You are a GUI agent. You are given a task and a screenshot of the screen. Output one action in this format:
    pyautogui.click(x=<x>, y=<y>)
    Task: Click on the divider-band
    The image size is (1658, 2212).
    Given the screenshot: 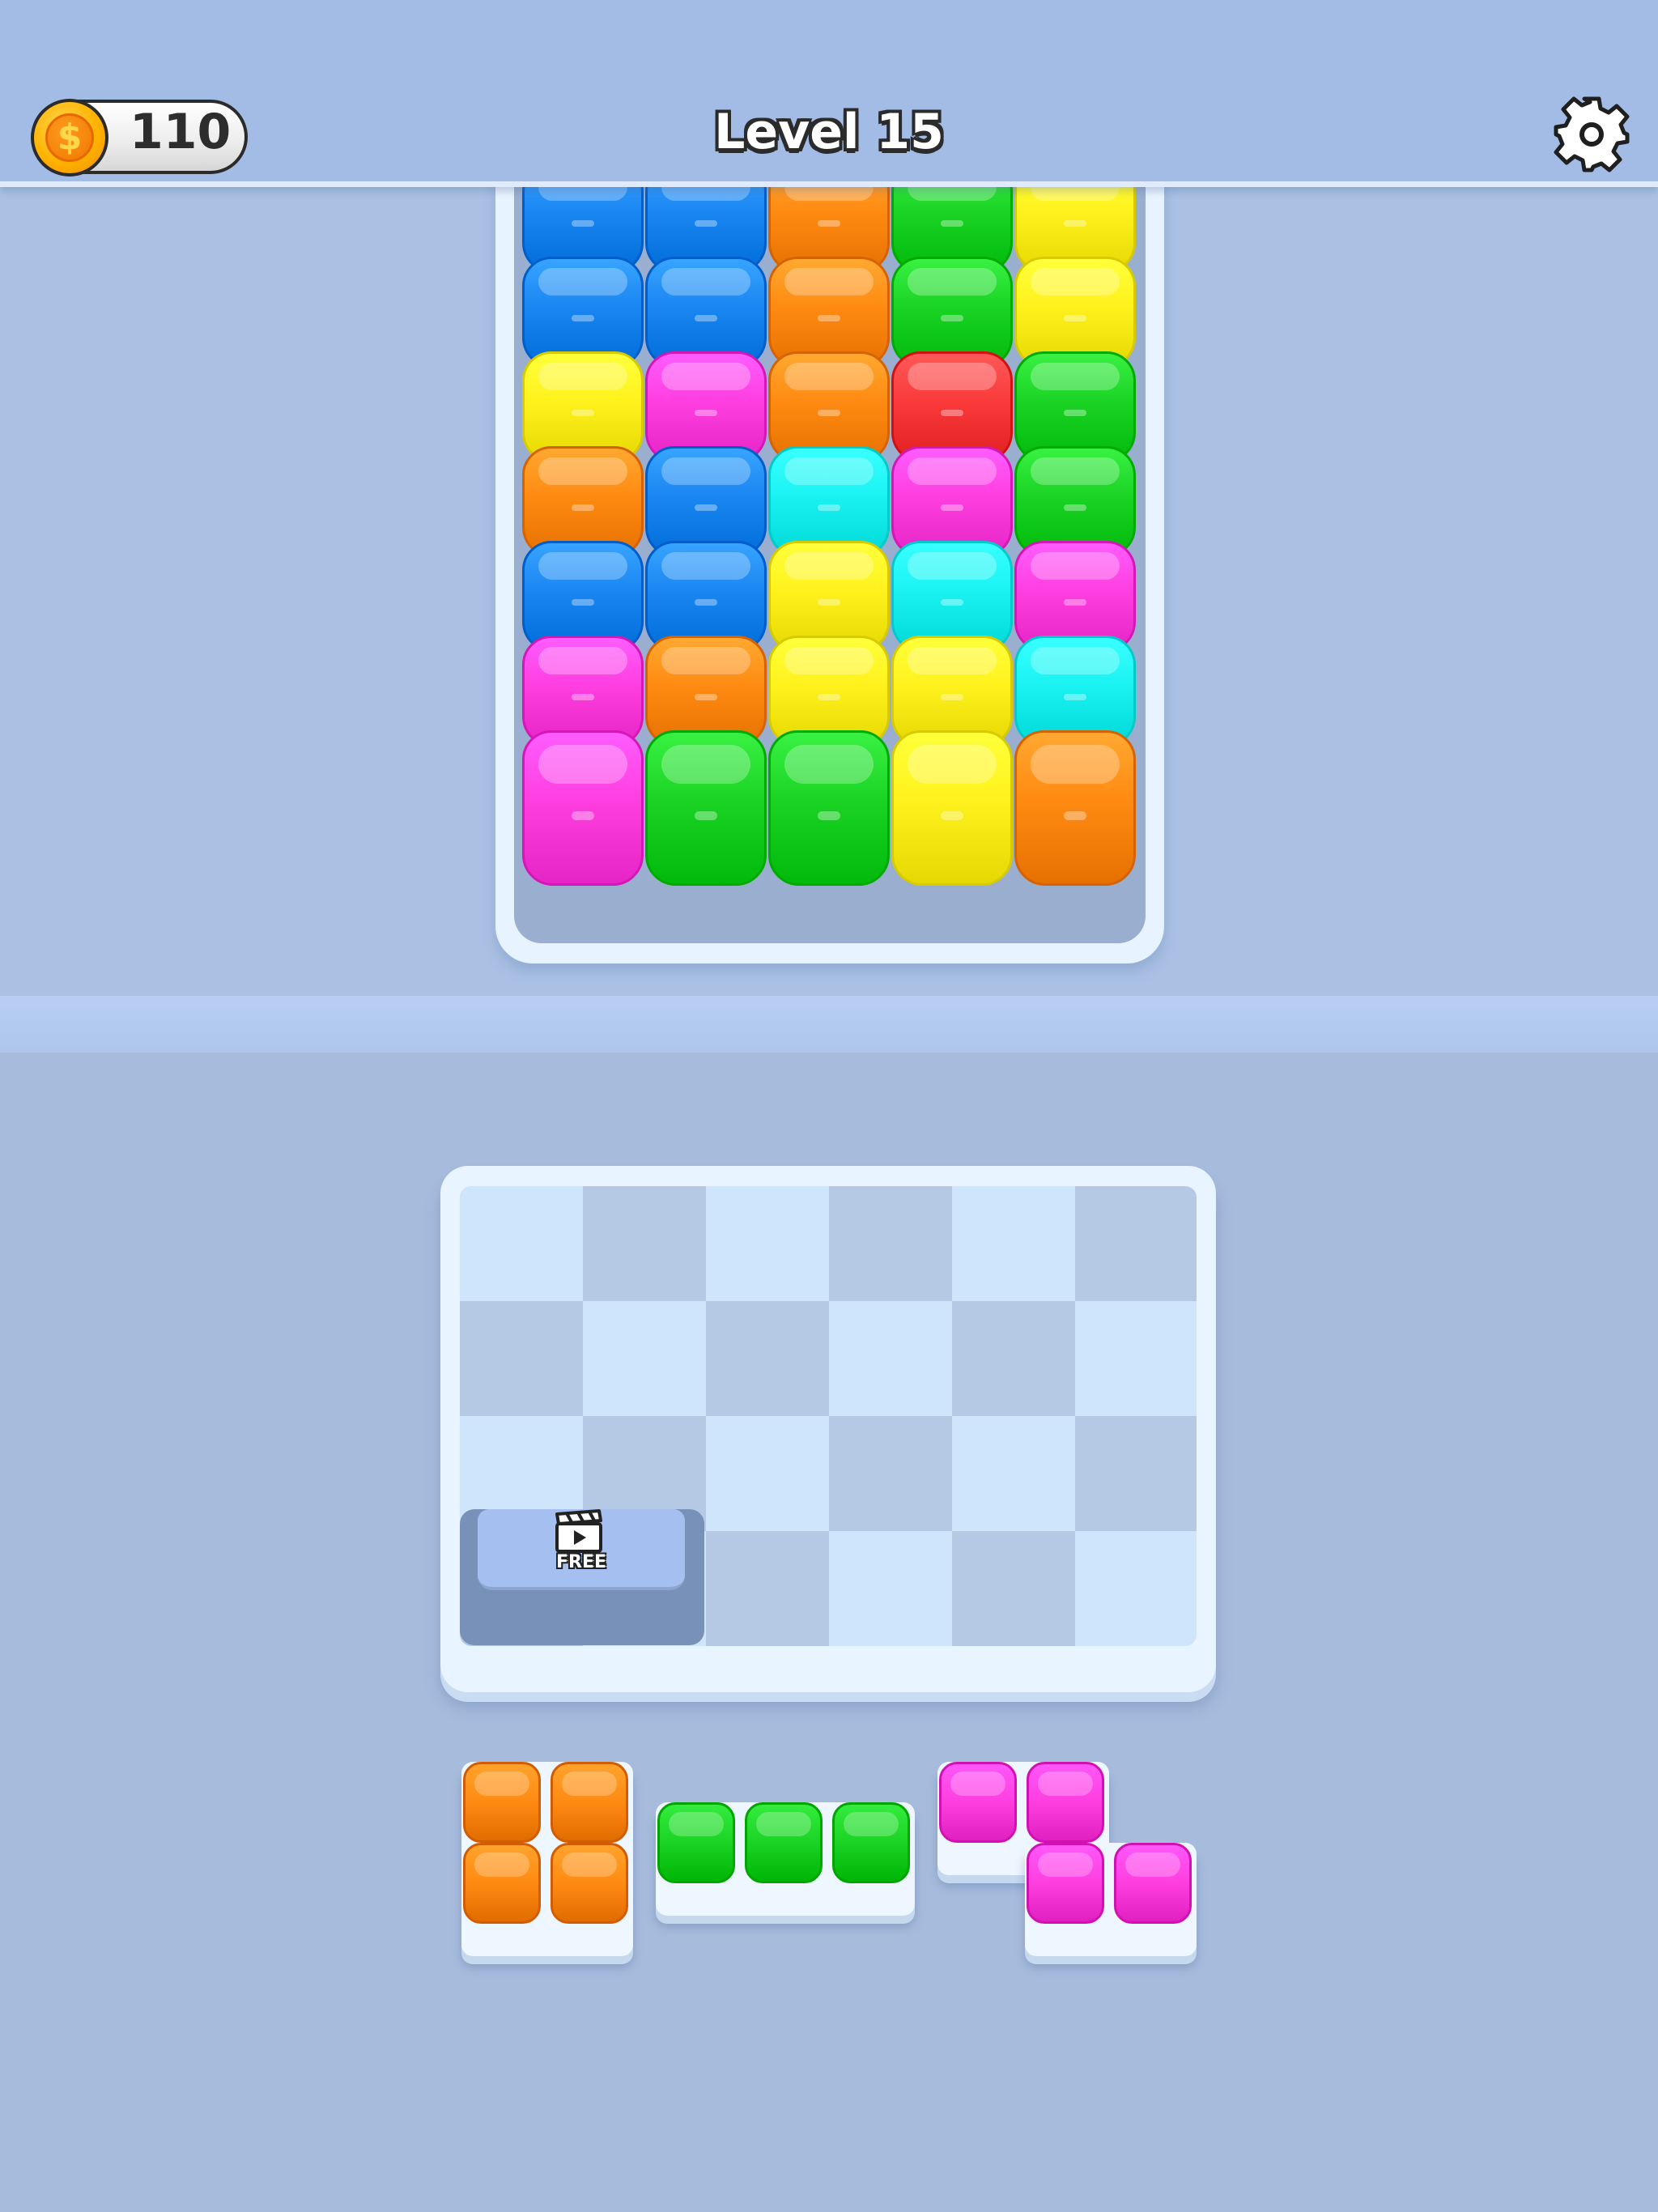 What is the action you would take?
    pyautogui.click(x=829, y=1025)
    